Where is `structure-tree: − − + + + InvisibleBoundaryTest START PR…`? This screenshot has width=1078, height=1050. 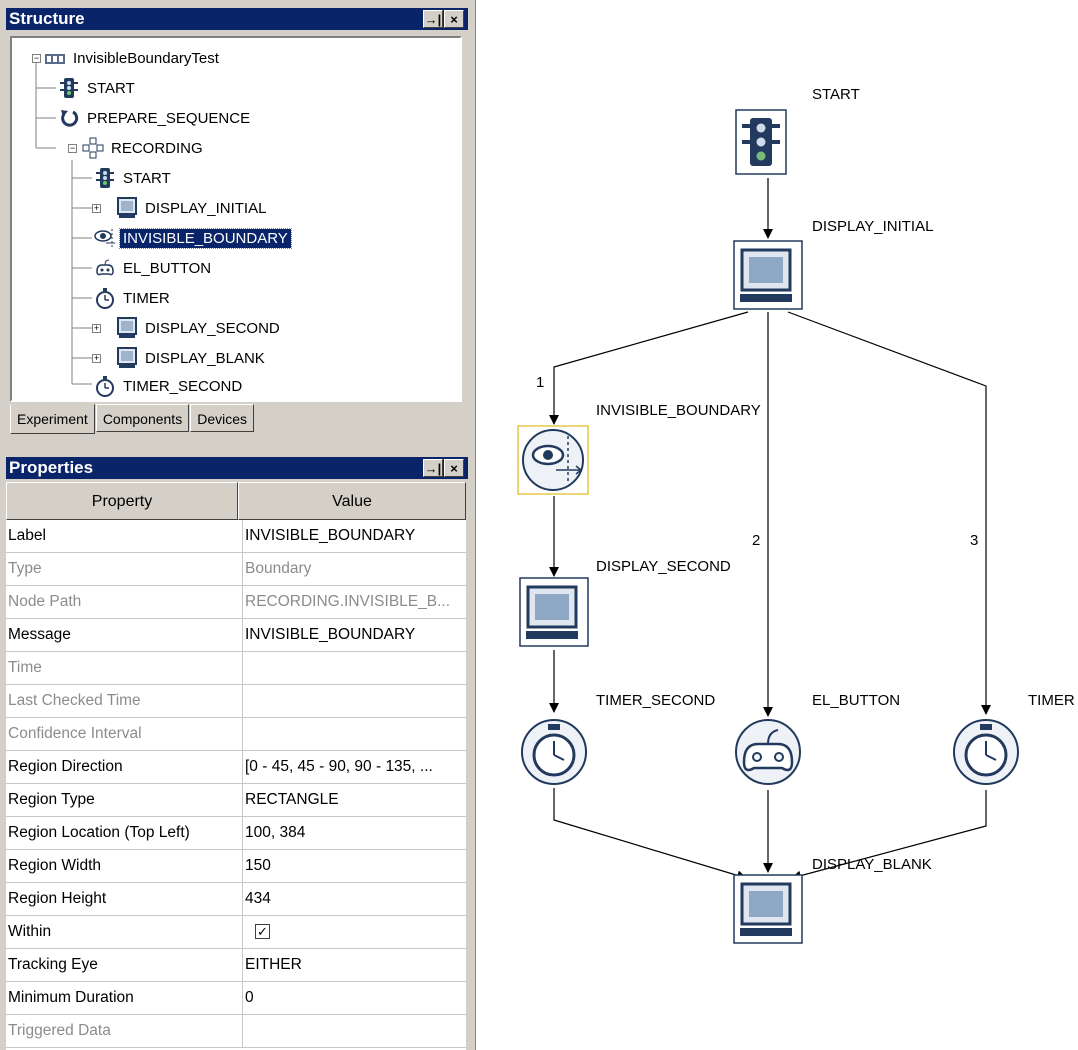 structure-tree: − − + + + InvisibleBoundaryTest START PR… is located at coordinates (236, 219).